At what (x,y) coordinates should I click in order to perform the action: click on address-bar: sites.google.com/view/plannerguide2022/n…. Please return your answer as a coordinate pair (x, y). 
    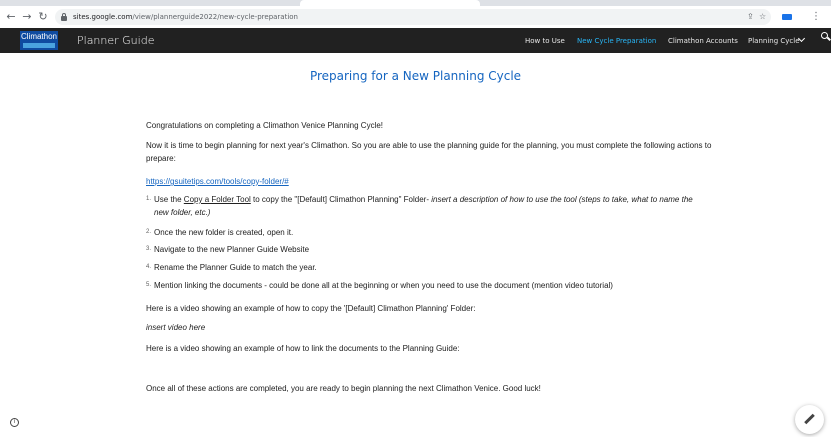
    Looking at the image, I should click on (413, 17).